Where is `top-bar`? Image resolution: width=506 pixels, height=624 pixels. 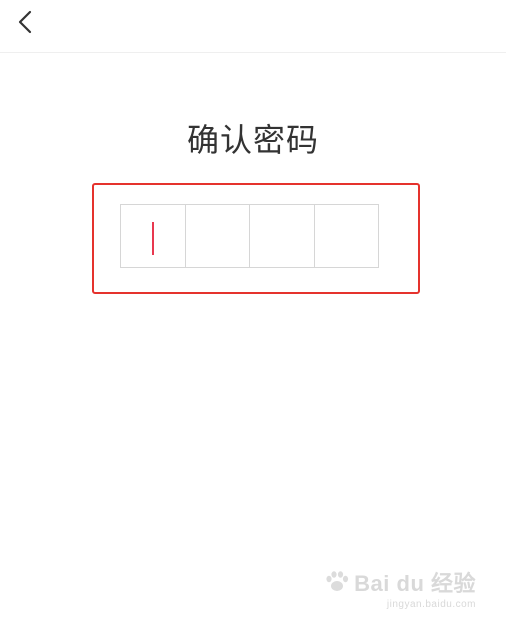 top-bar is located at coordinates (253, 26).